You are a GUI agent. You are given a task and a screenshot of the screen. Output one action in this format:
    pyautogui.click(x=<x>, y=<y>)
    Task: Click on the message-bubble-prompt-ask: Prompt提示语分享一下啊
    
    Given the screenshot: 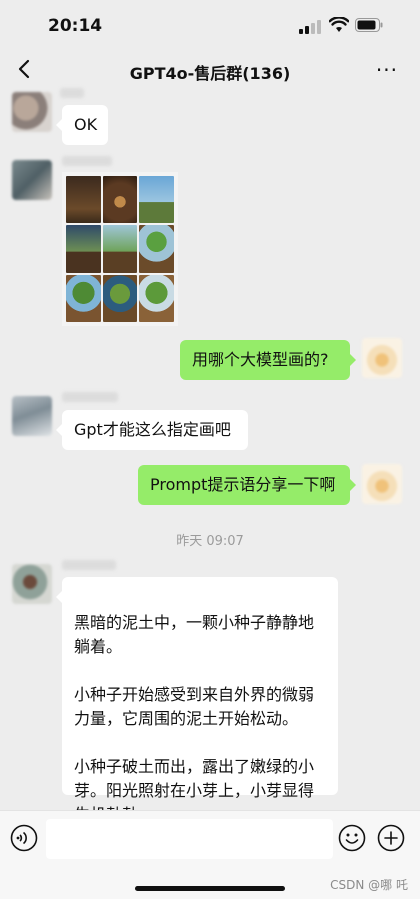 What is the action you would take?
    pyautogui.click(x=247, y=485)
    